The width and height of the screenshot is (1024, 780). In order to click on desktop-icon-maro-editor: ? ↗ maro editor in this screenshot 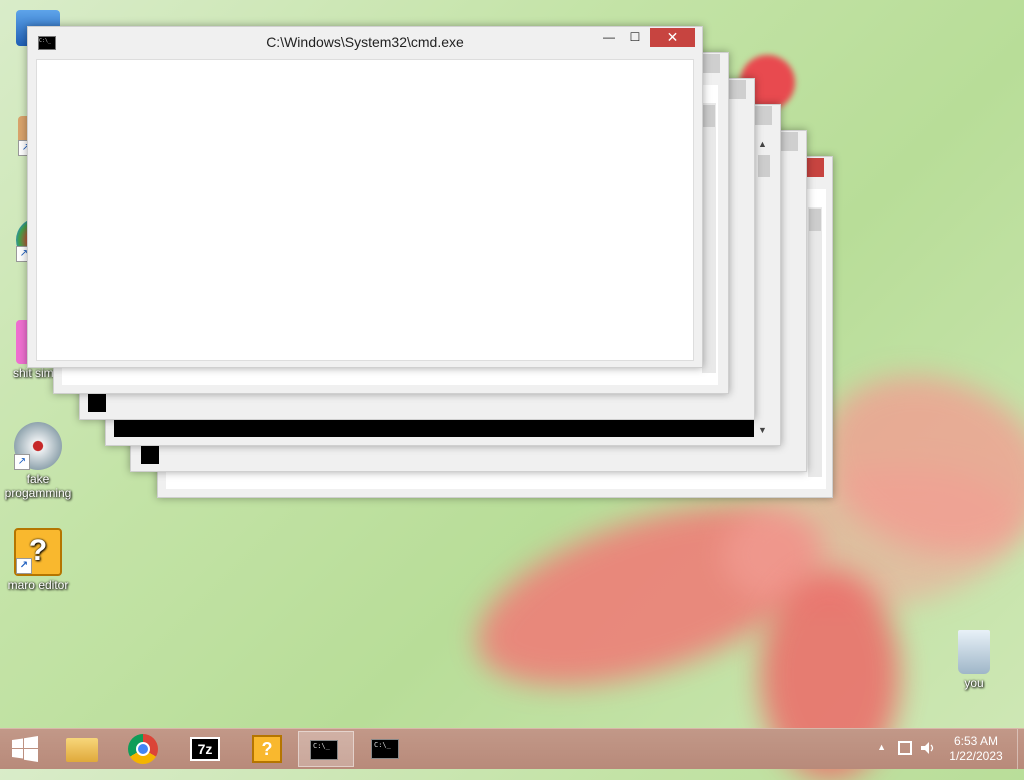, I will do `click(38, 560)`.